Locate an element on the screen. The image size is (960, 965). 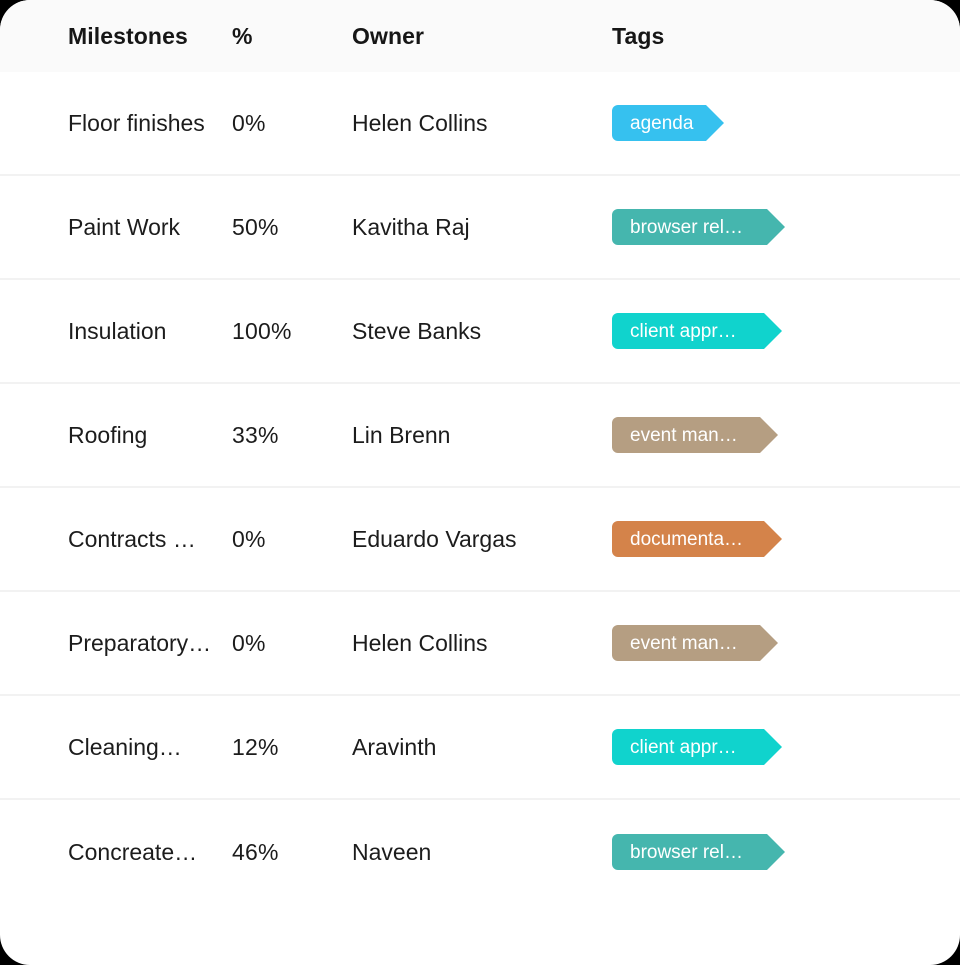
cell-owner: Kavitha Raj is located at coordinates (482, 227).